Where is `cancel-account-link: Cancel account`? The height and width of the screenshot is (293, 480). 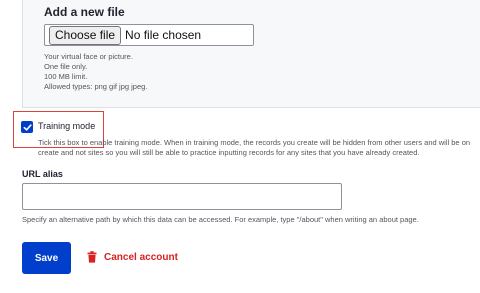
cancel-account-link: Cancel account is located at coordinates (132, 257).